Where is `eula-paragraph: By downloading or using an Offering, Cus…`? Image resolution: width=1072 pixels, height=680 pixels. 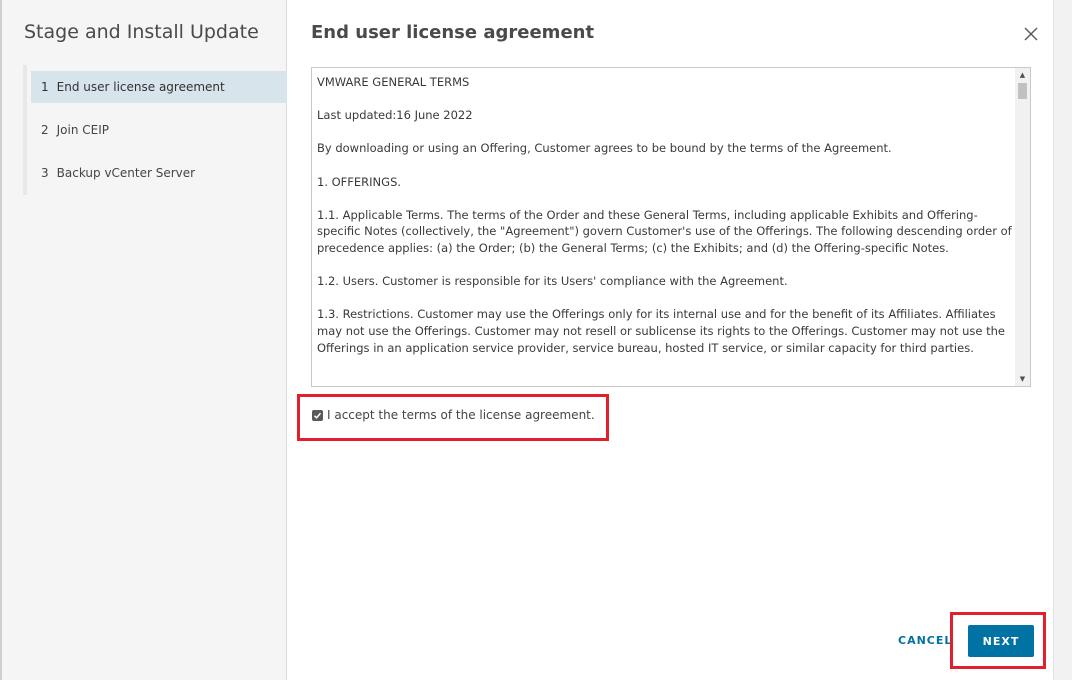 eula-paragraph: By downloading or using an Offering, Cus… is located at coordinates (604, 148).